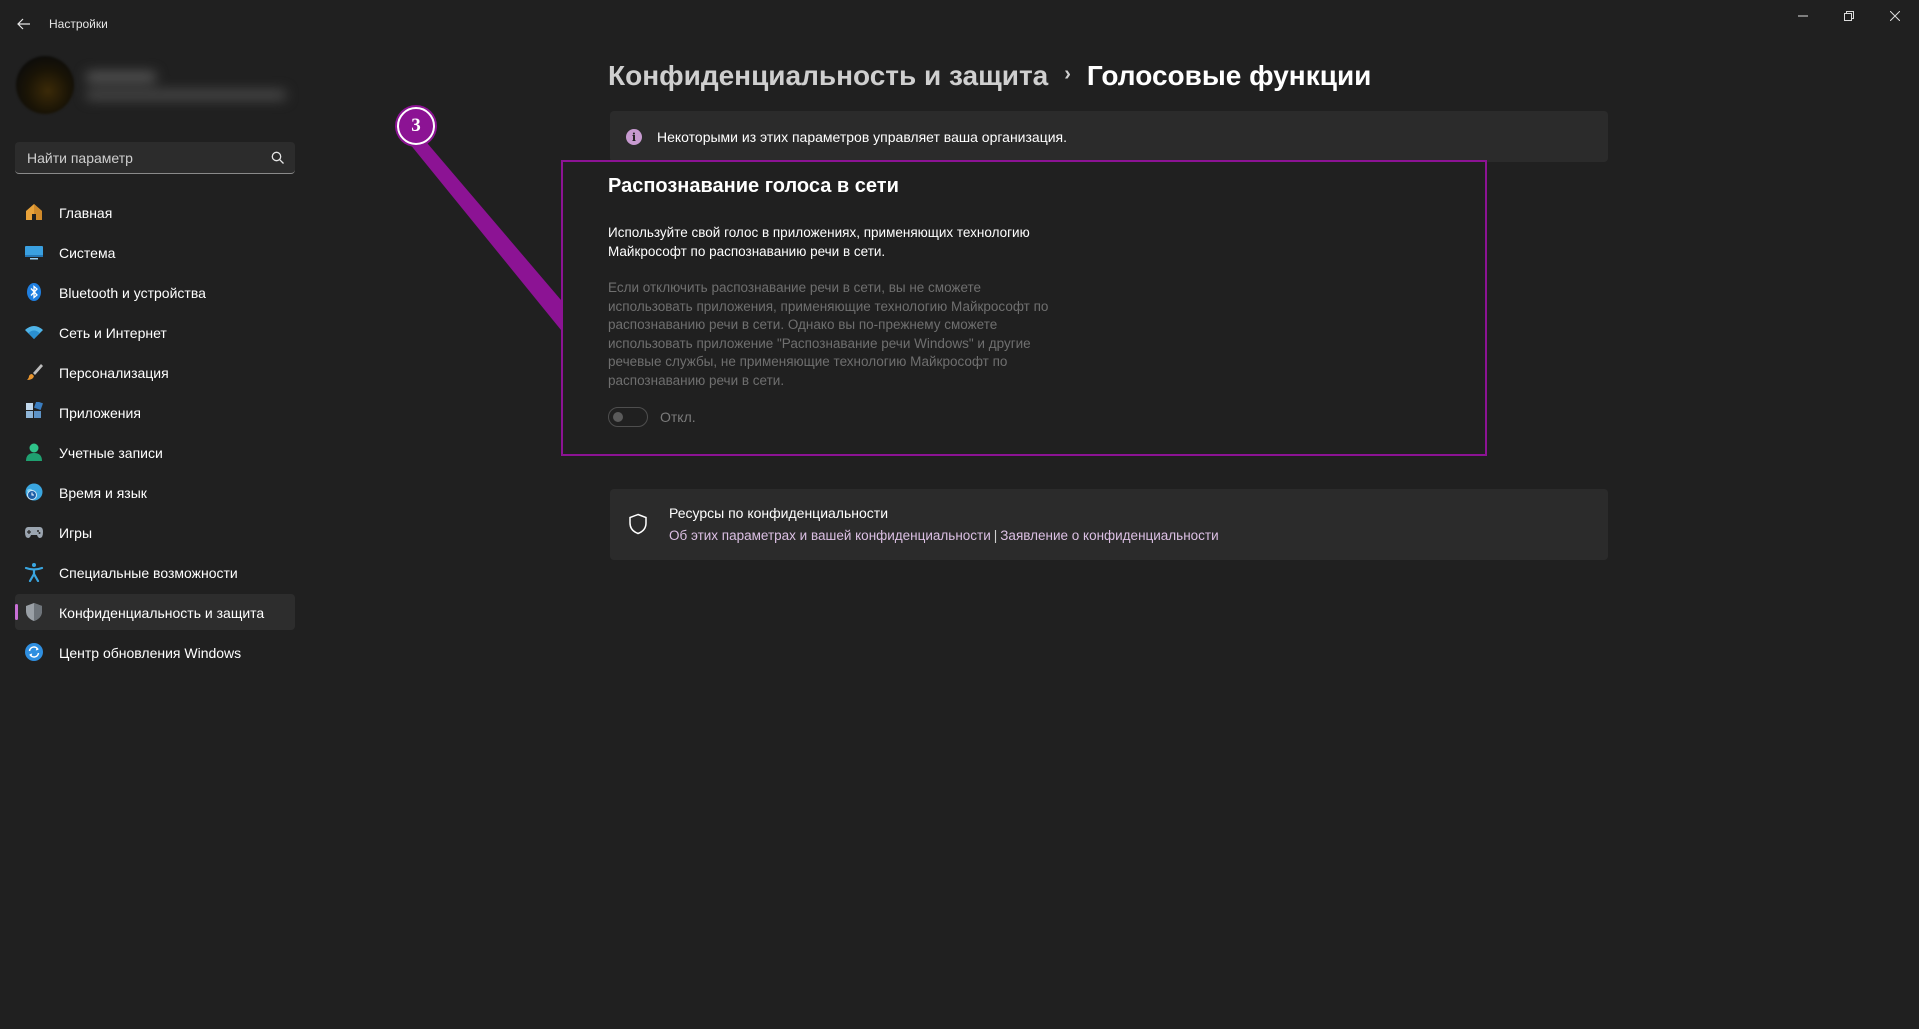 The height and width of the screenshot is (1029, 1919). Describe the element at coordinates (111, 453) in the screenshot. I see `sidebar-item-label: Учетные записи` at that location.